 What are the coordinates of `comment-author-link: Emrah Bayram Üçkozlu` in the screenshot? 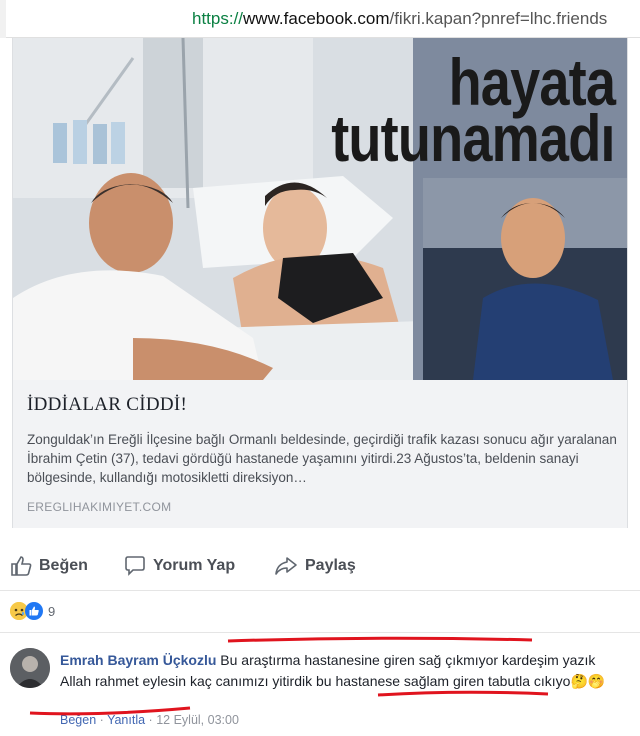 It's located at (138, 660).